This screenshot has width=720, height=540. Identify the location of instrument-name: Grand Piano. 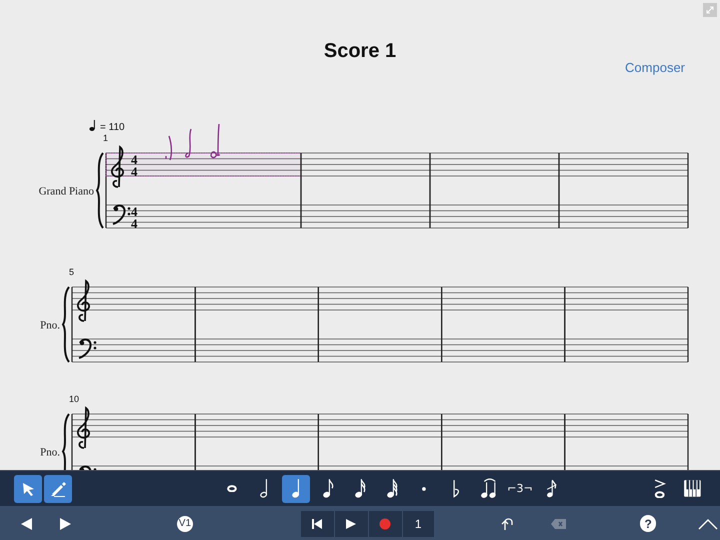
(66, 192).